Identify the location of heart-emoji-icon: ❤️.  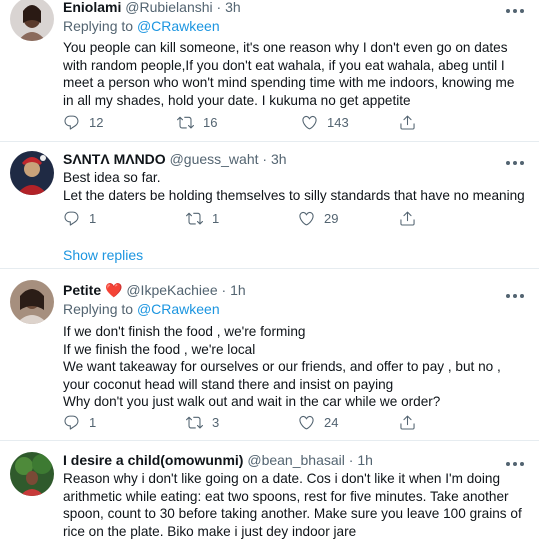
(114, 290).